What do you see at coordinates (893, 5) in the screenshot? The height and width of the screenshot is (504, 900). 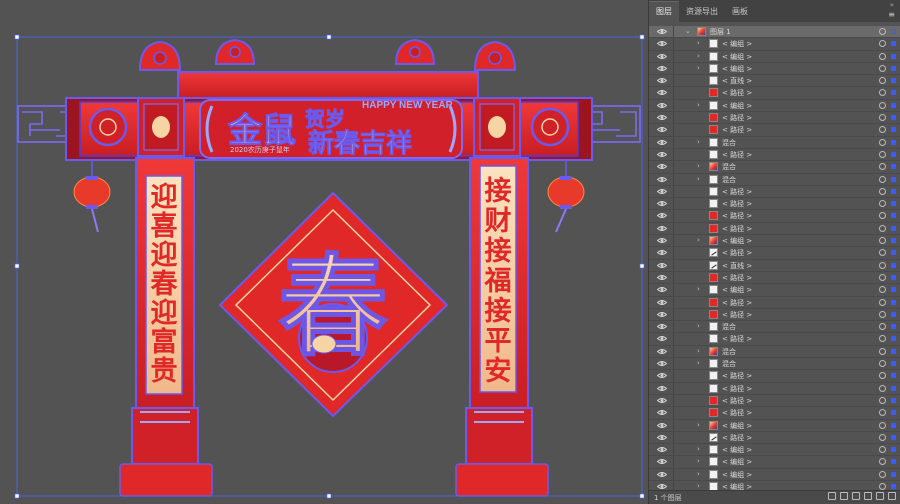 I see `collapse-icon: »` at bounding box center [893, 5].